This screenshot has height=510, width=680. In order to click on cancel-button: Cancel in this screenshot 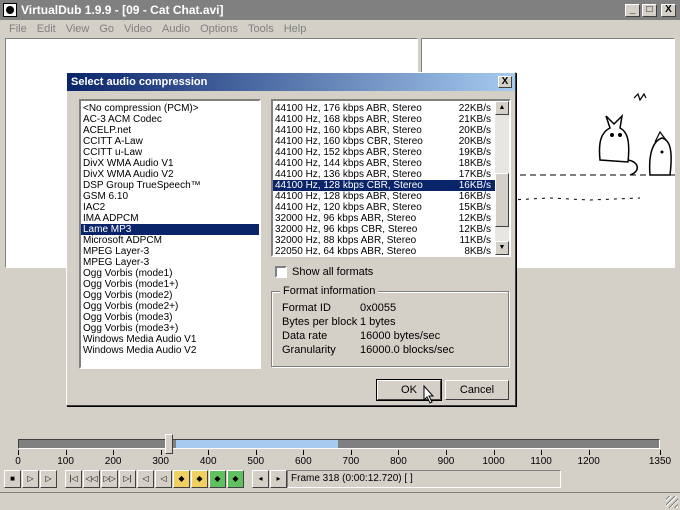, I will do `click(477, 390)`.